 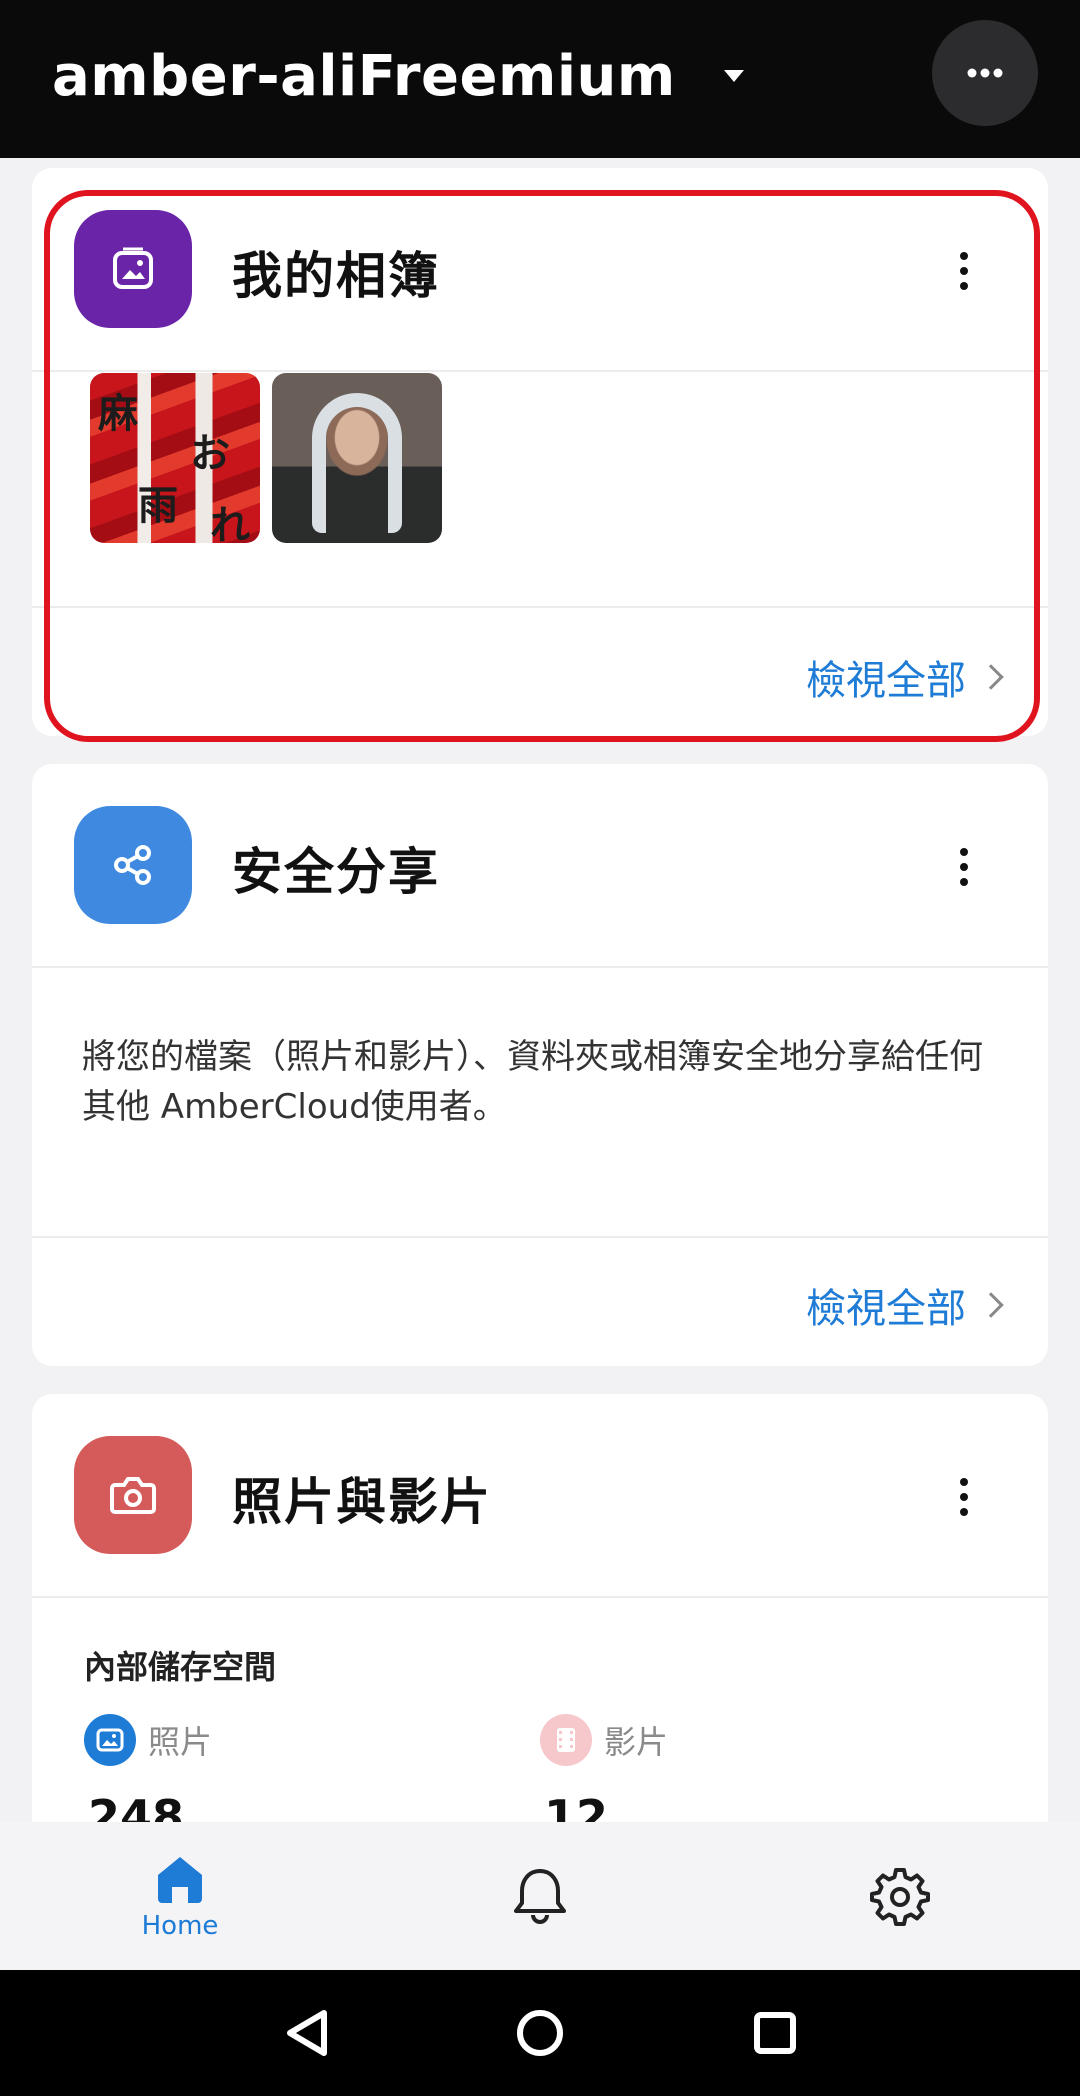 I want to click on camera-icon, so click(x=133, y=1495).